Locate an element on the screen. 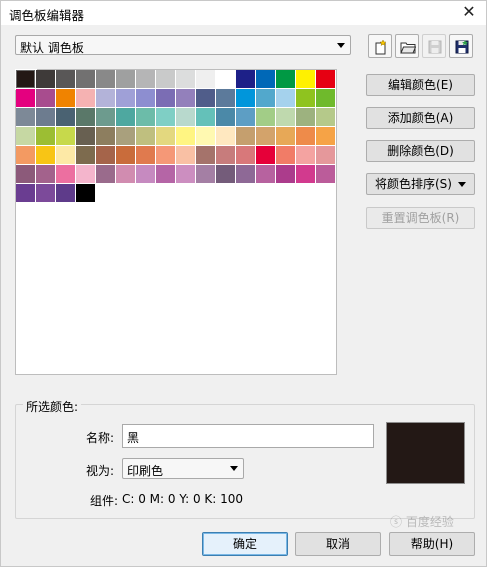 This screenshot has height=567, width=487. view-as-dropdown: 印刷色 is located at coordinates (183, 468).